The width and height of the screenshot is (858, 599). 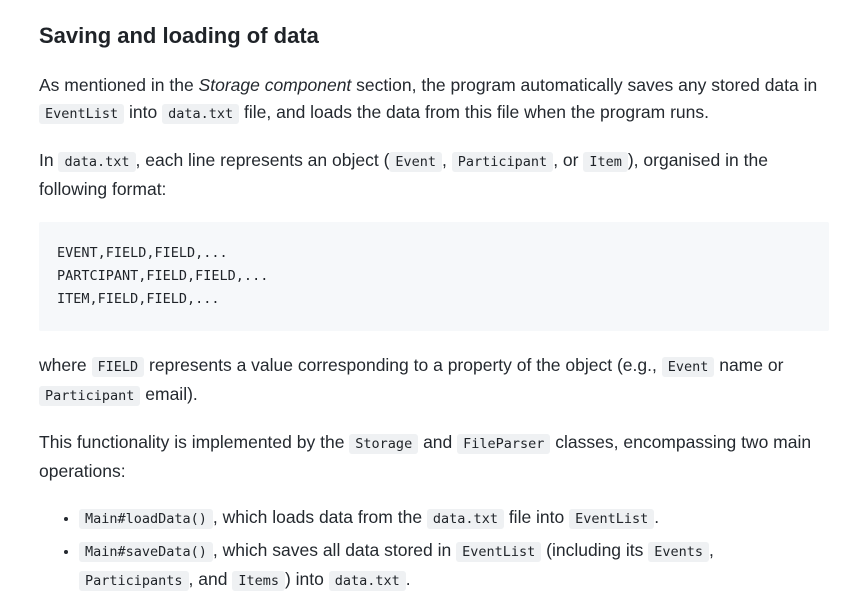 I want to click on inline-code-loaddata: Main#loadData(), so click(x=146, y=519).